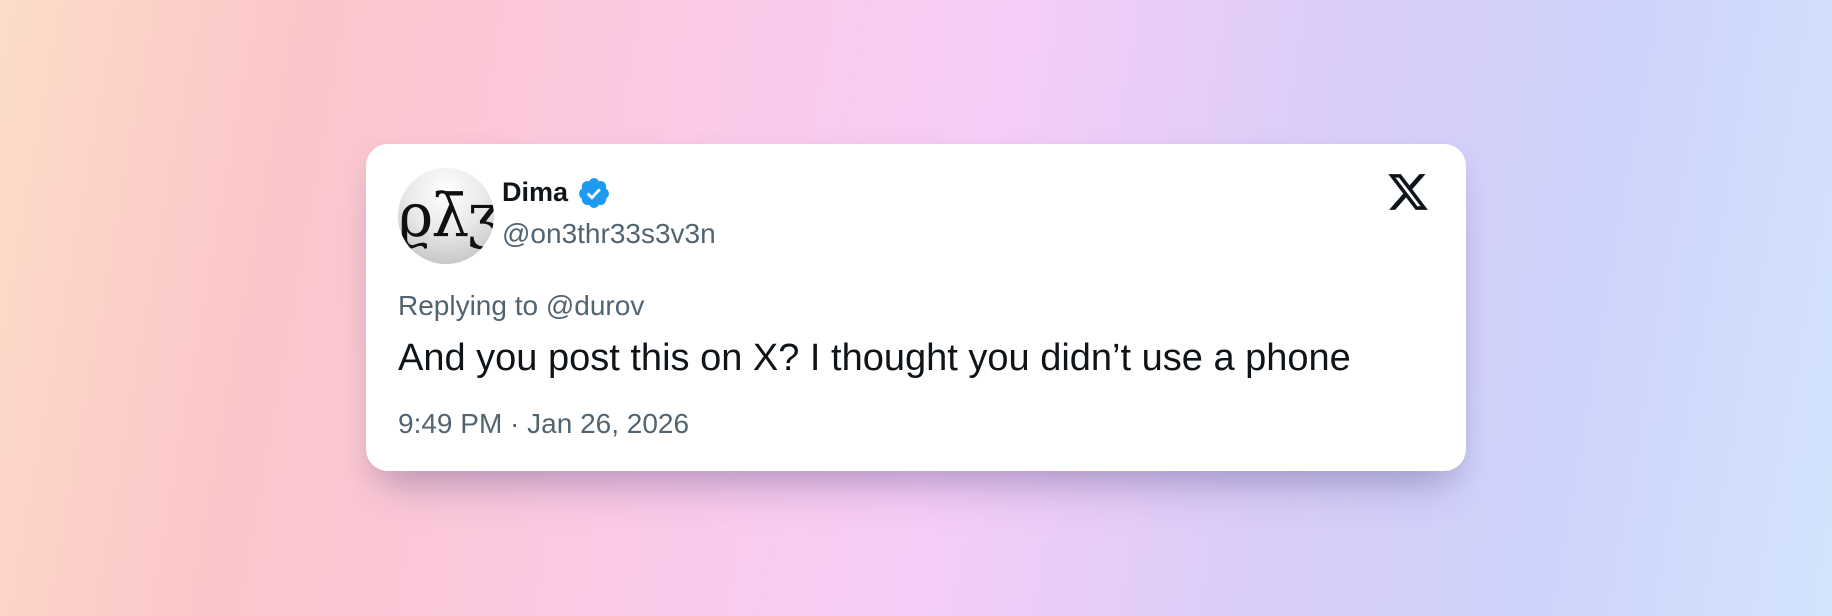 This screenshot has width=1832, height=616. Describe the element at coordinates (535, 192) in the screenshot. I see `author-display-name: Dima` at that location.